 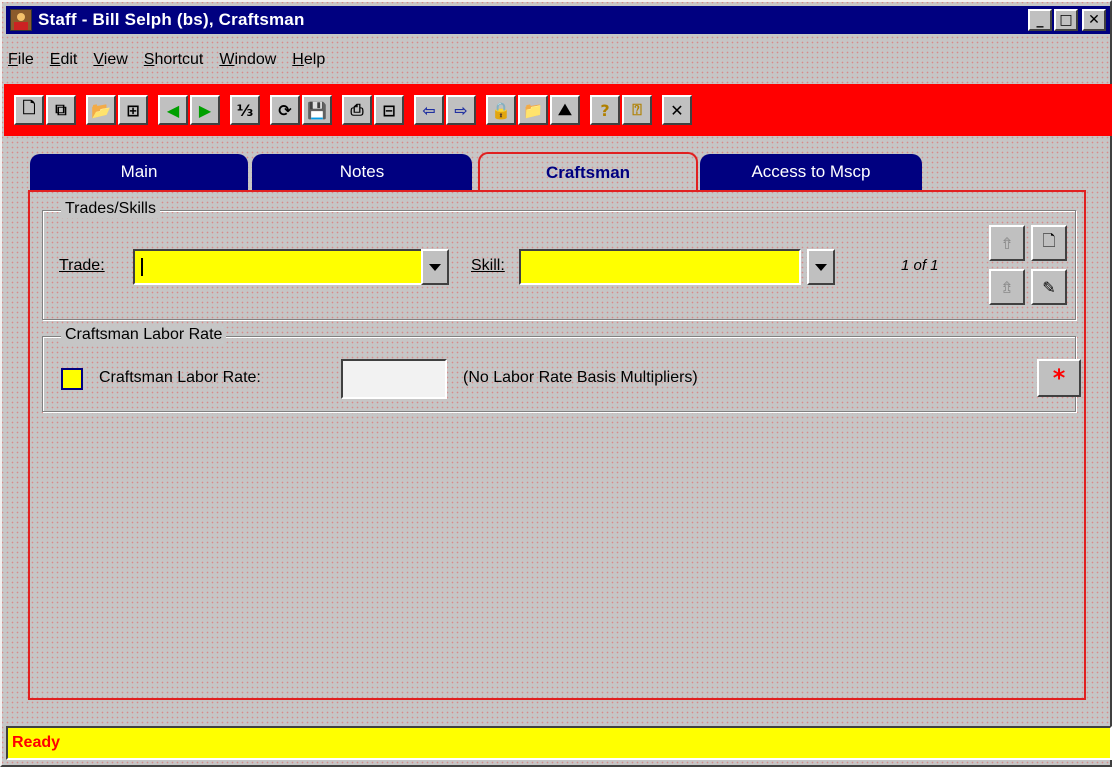 What do you see at coordinates (1049, 287) in the screenshot?
I see `edit-trade-button: ✎` at bounding box center [1049, 287].